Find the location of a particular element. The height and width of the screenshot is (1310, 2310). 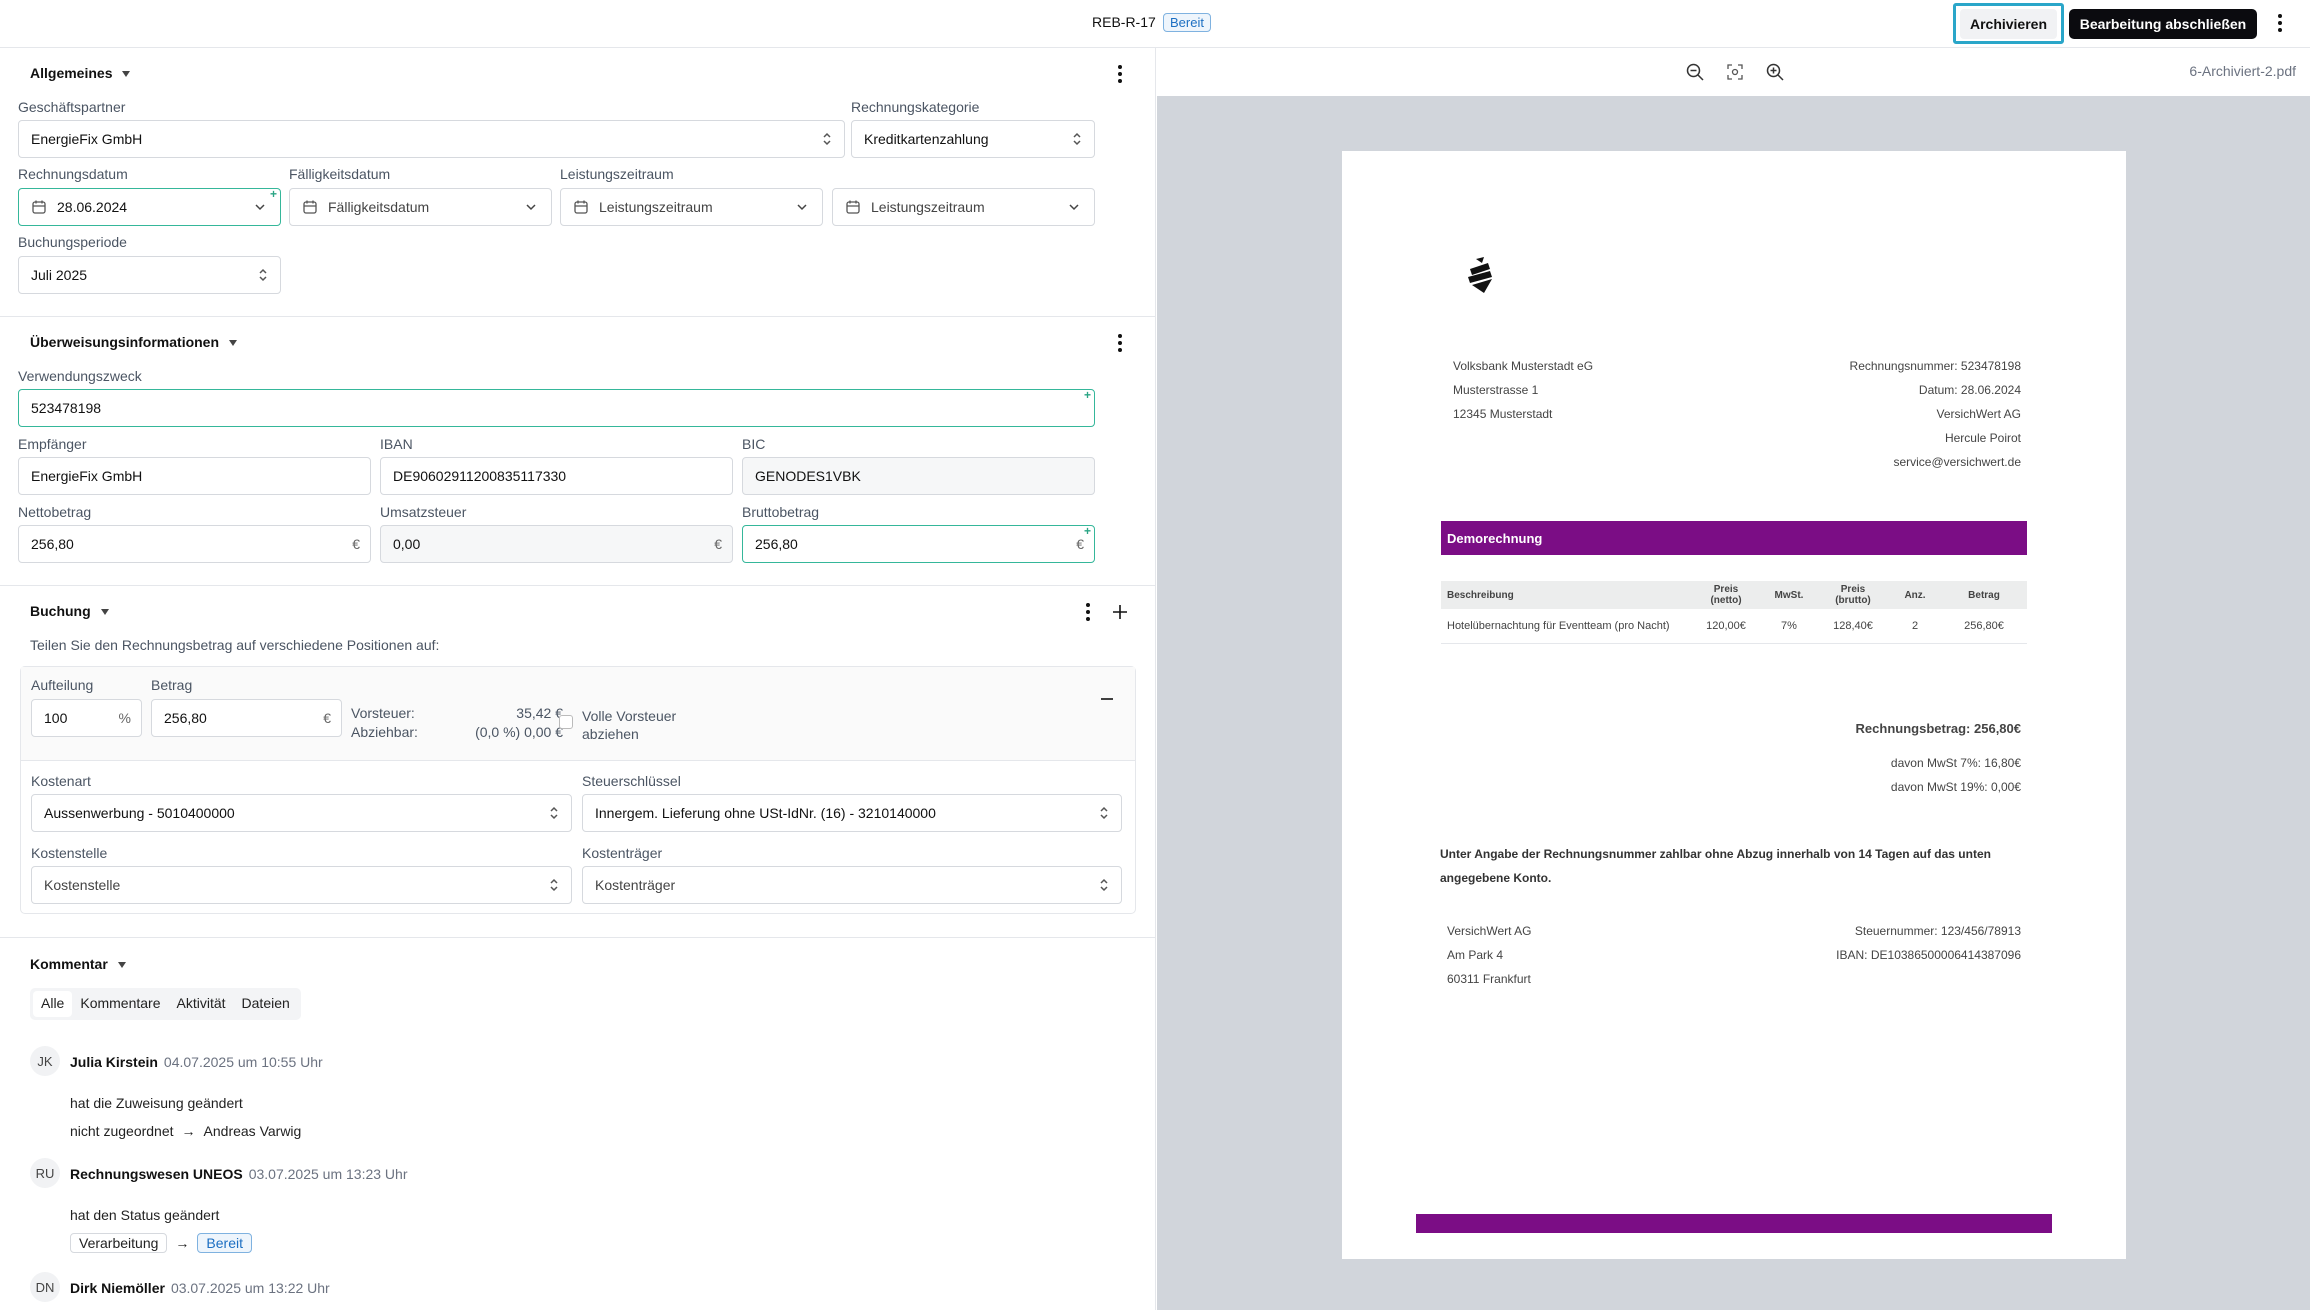

footer-bar is located at coordinates (1734, 1223).